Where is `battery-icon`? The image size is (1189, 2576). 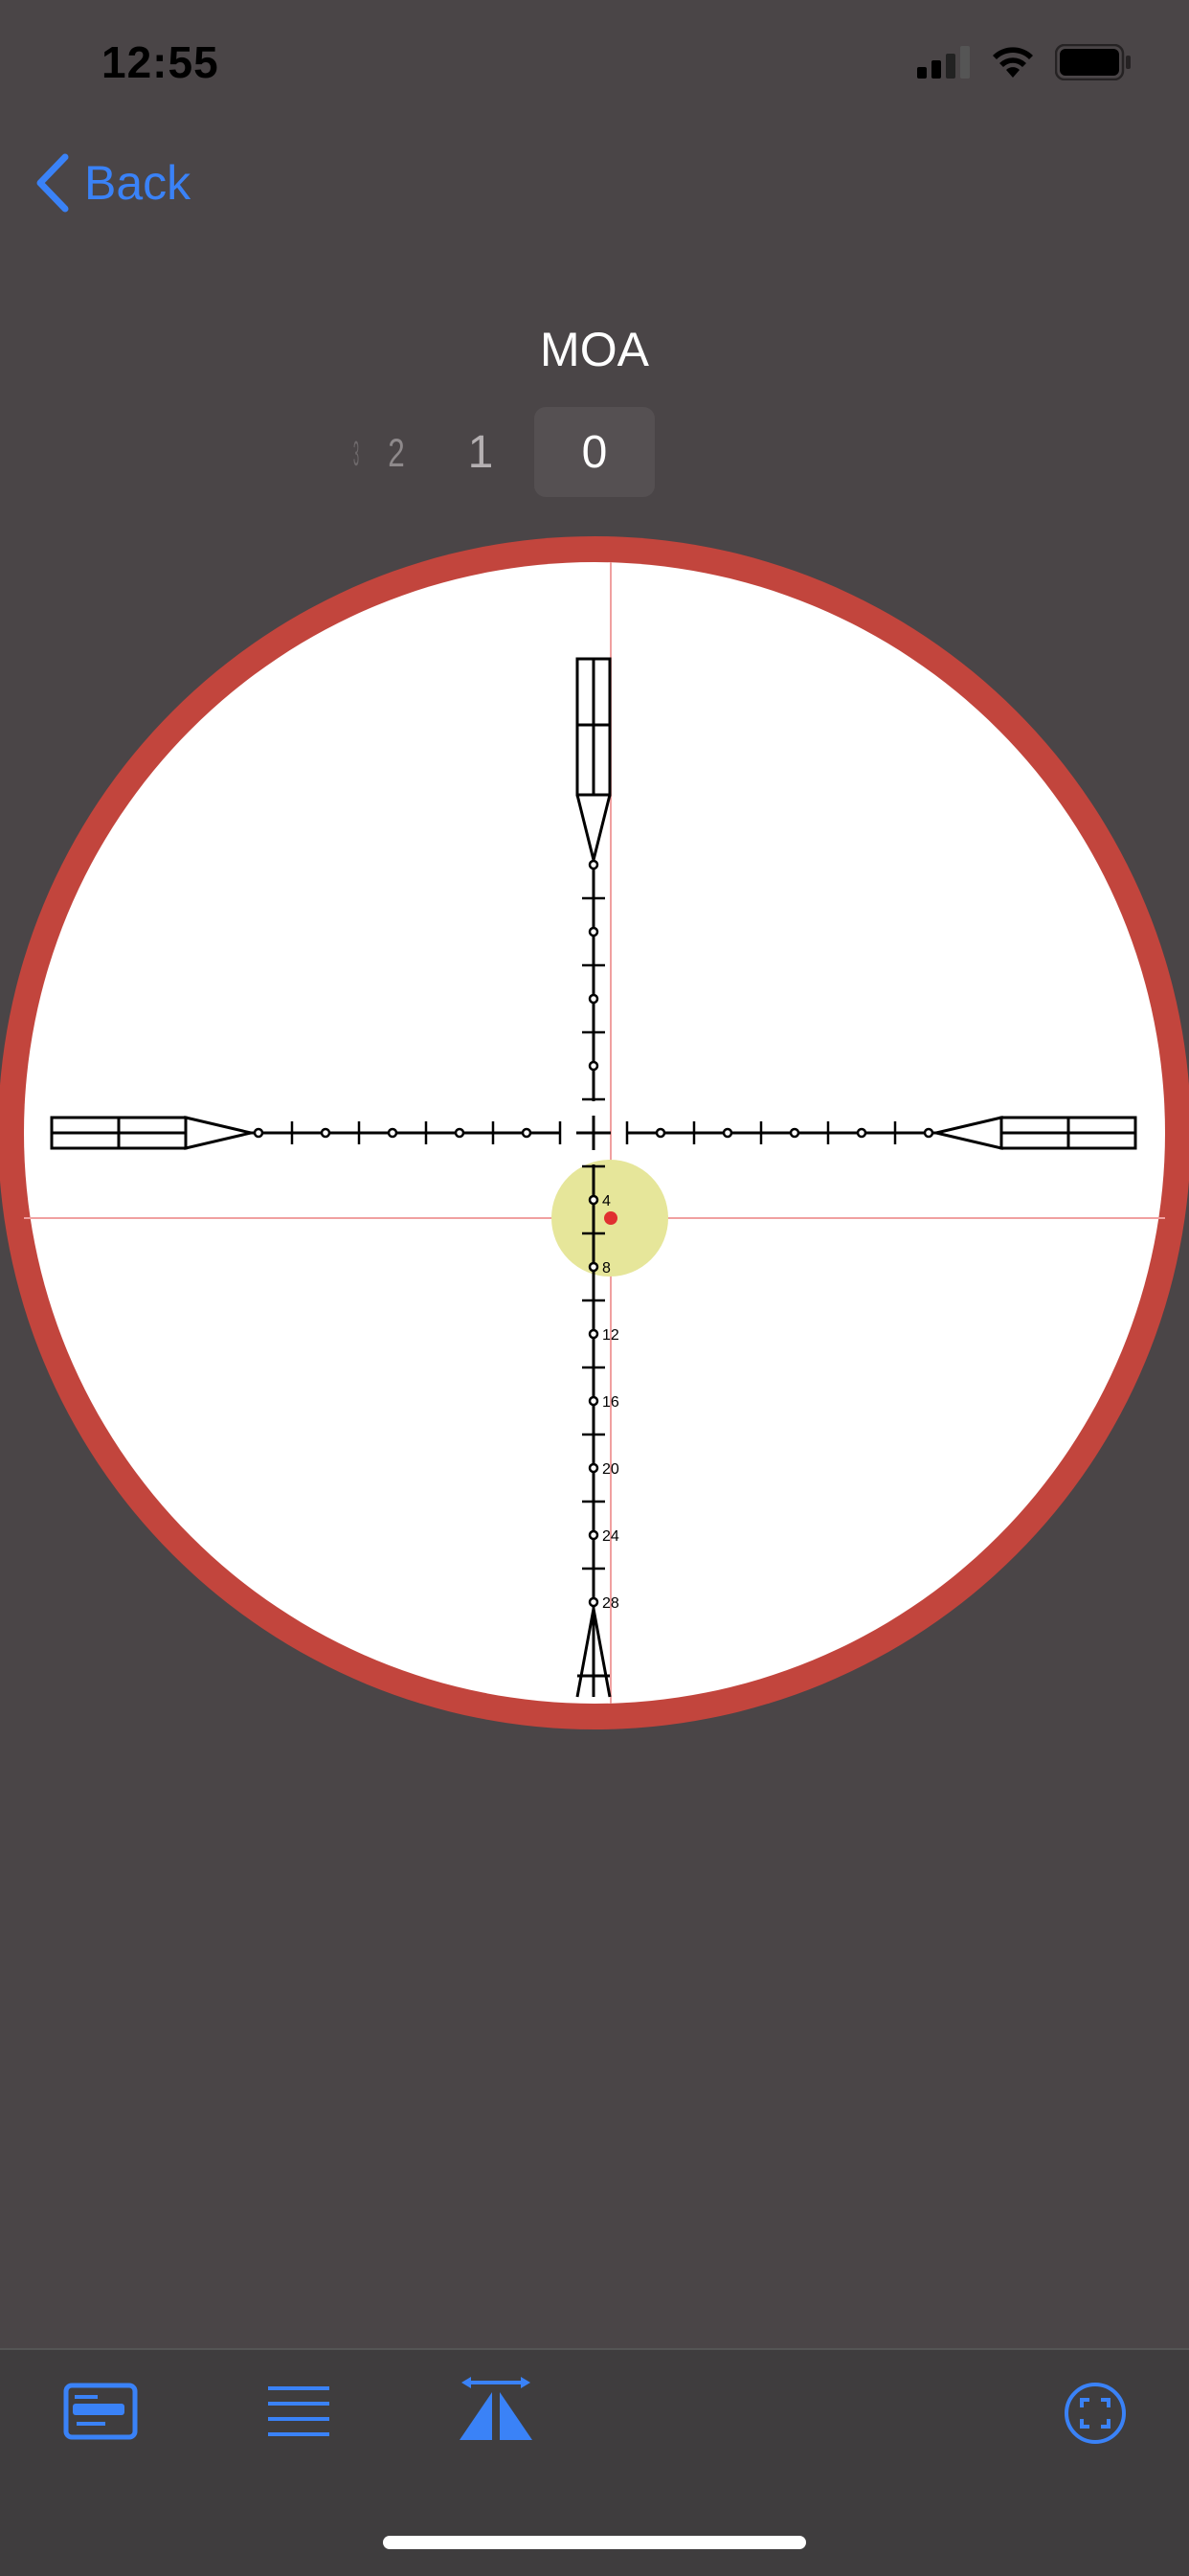
battery-icon is located at coordinates (1093, 62).